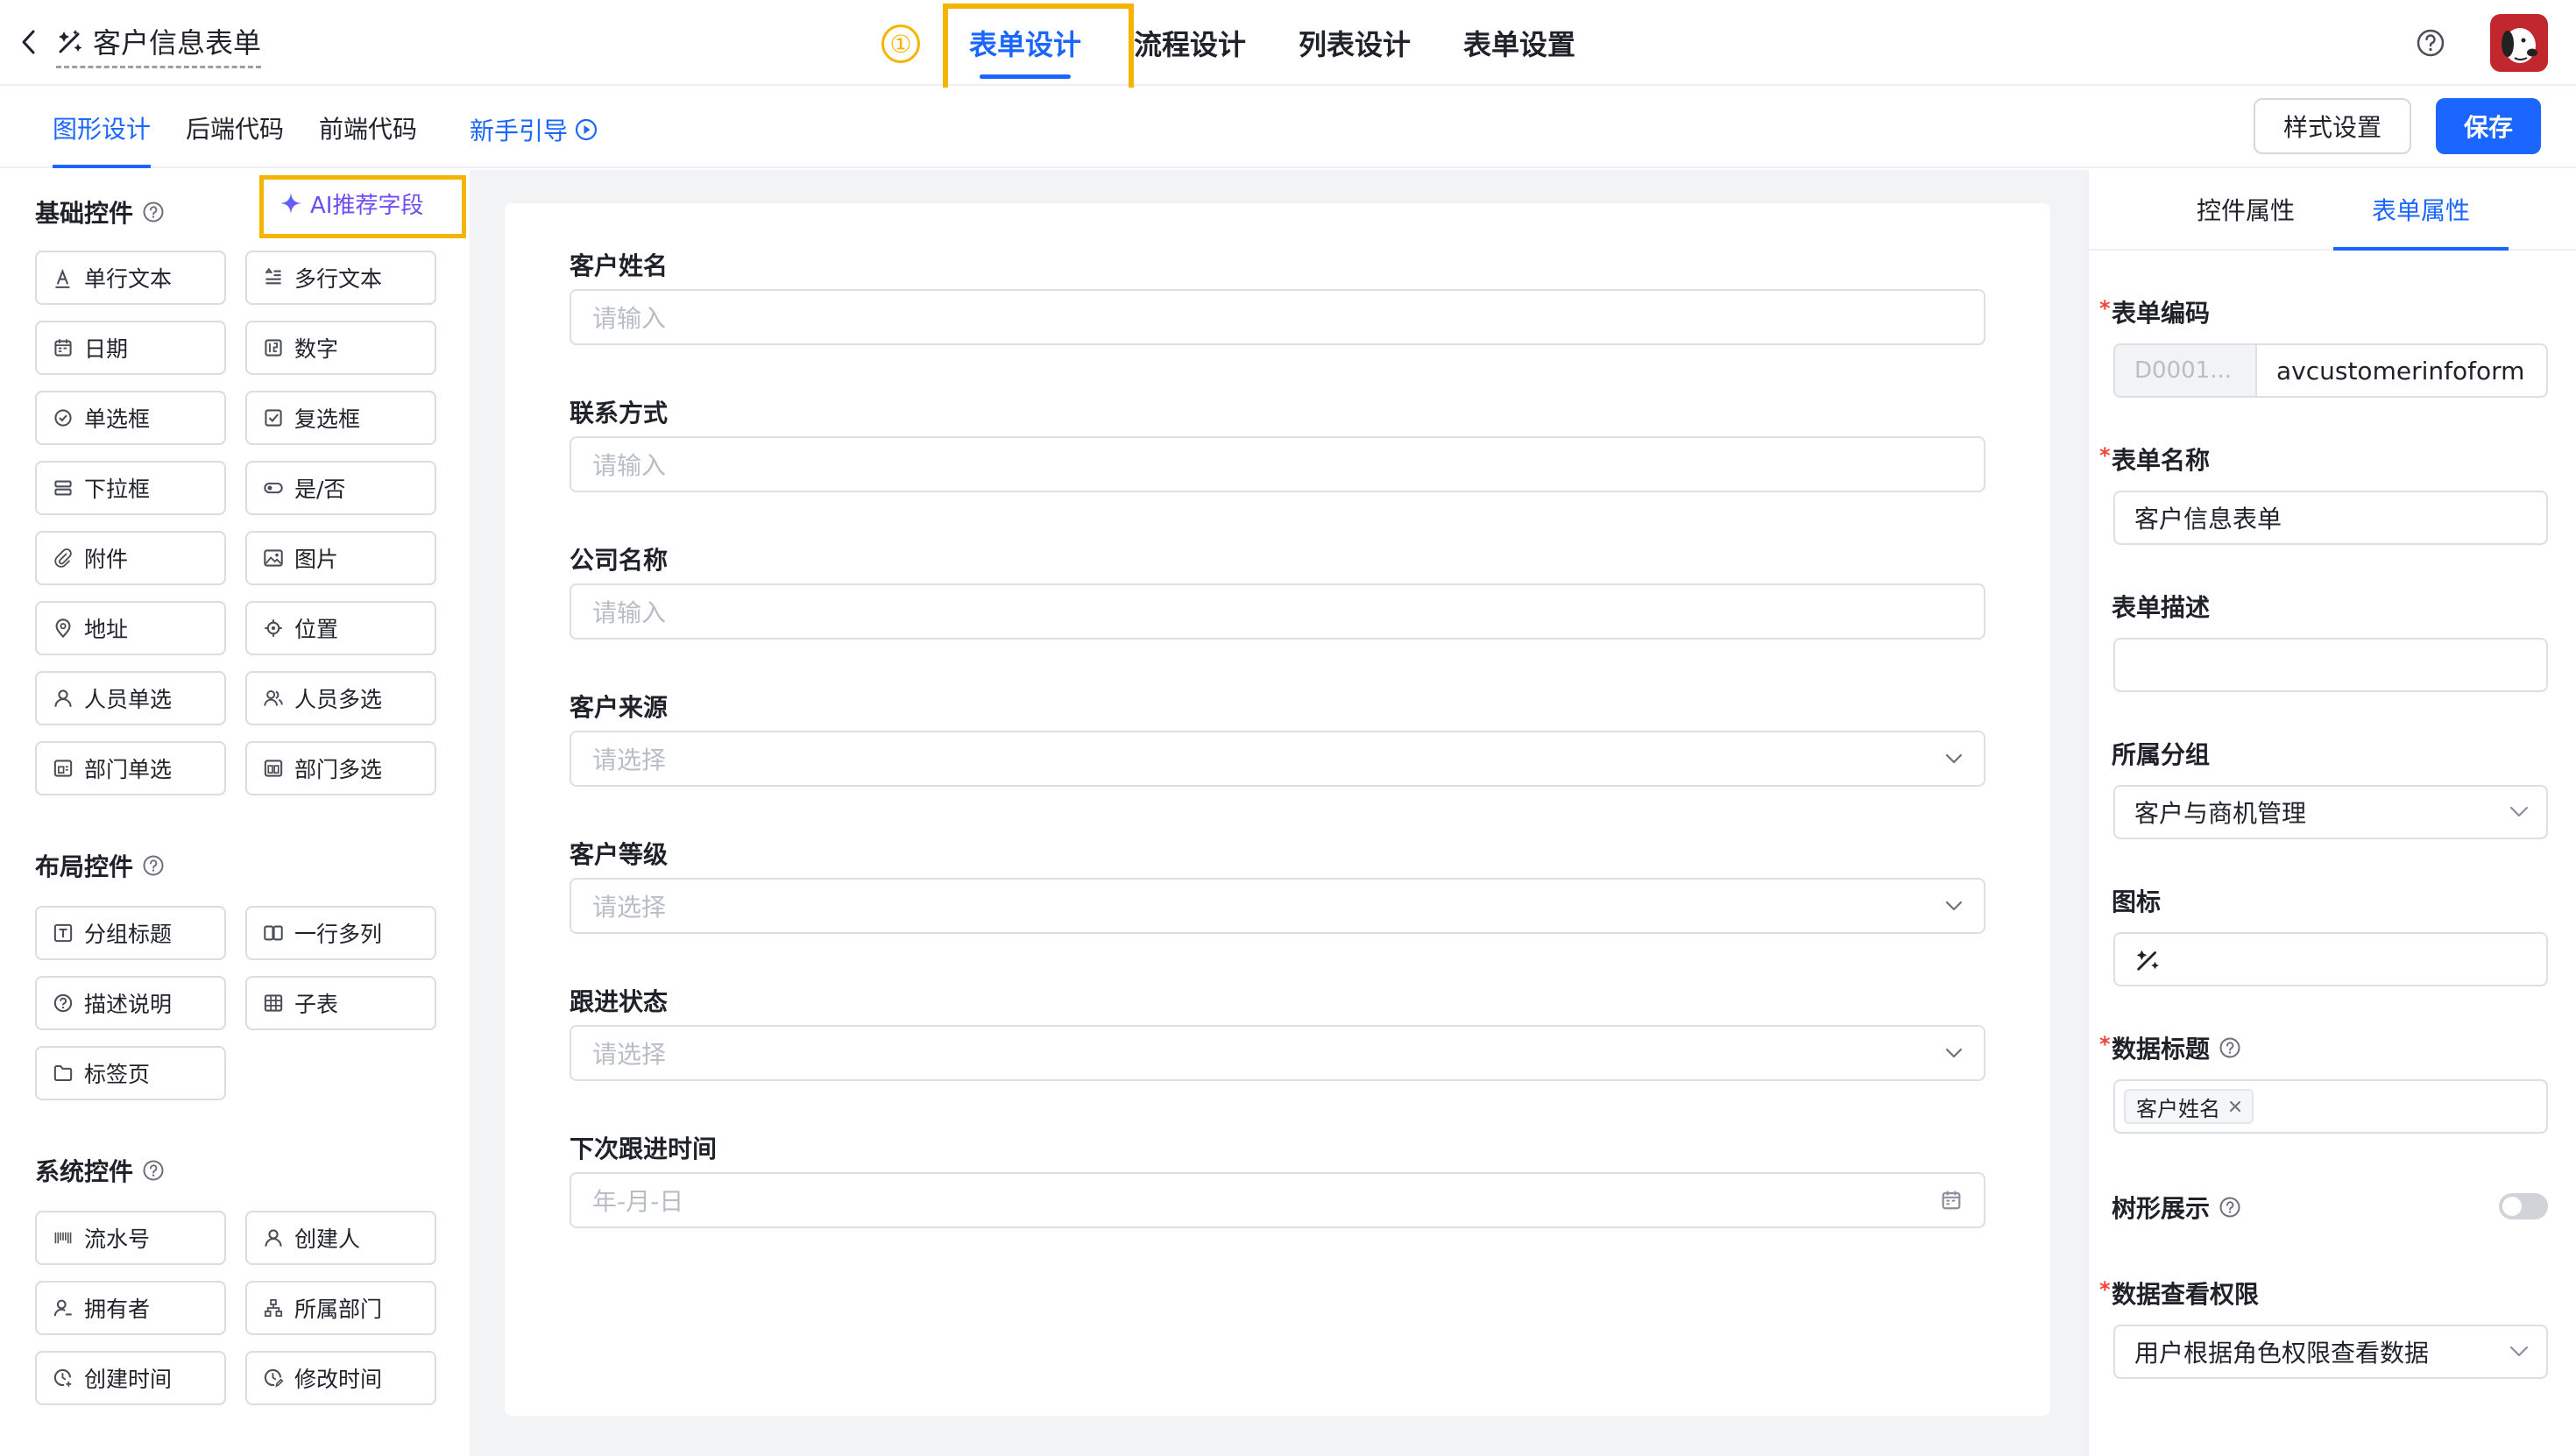 The image size is (2576, 1456). Describe the element at coordinates (130, 698) in the screenshot. I see `control-user: 人员单选` at that location.